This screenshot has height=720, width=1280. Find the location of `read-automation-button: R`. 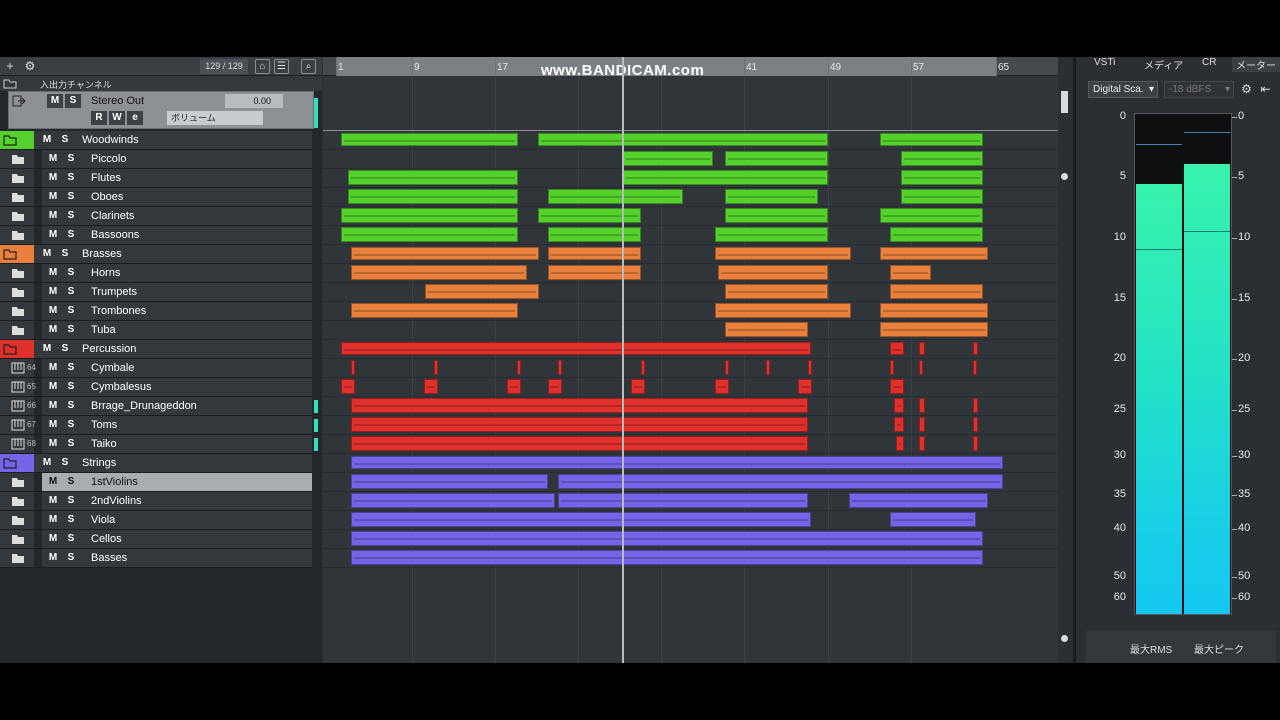

read-automation-button: R is located at coordinates (99, 118).